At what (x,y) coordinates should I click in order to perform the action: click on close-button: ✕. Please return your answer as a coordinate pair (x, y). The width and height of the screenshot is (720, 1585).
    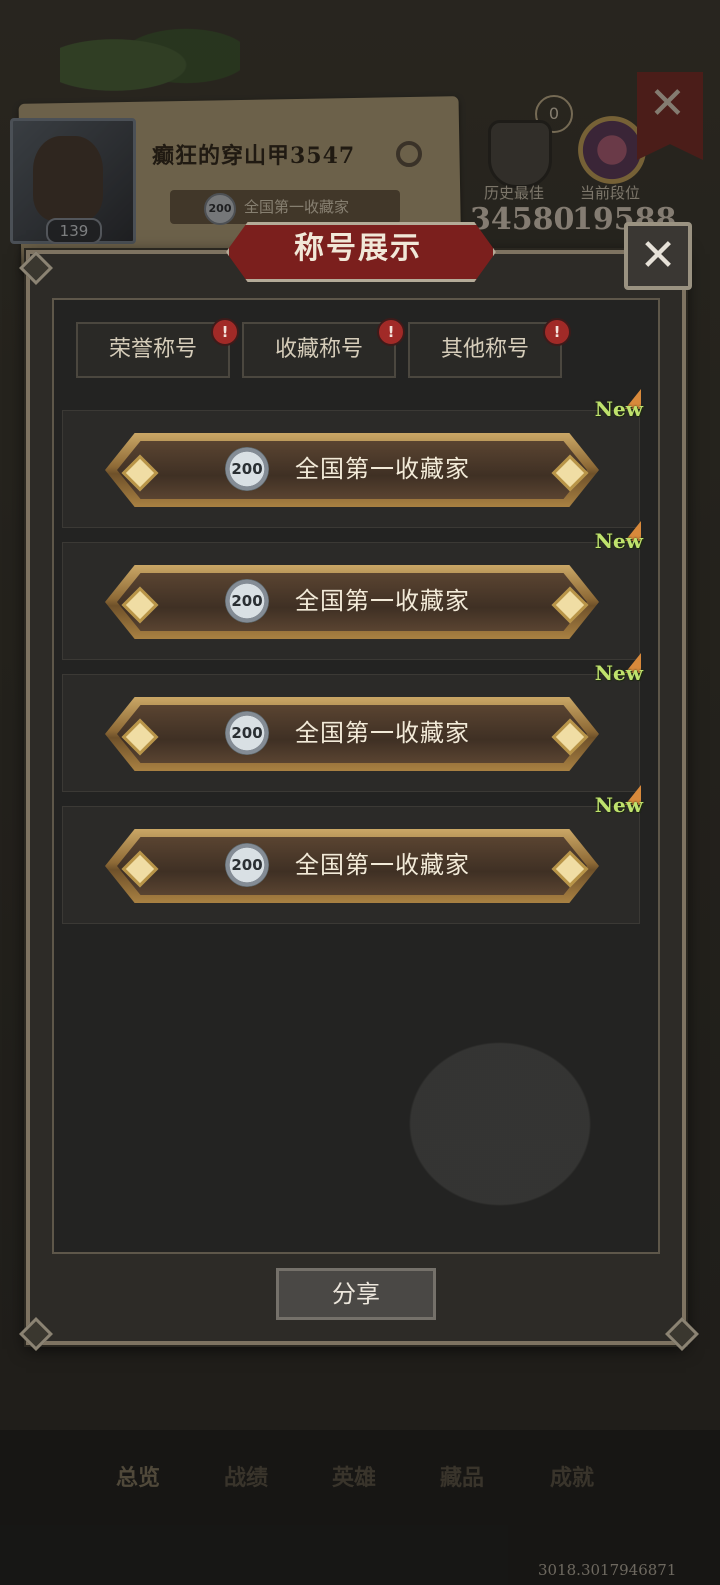
    Looking at the image, I should click on (658, 256).